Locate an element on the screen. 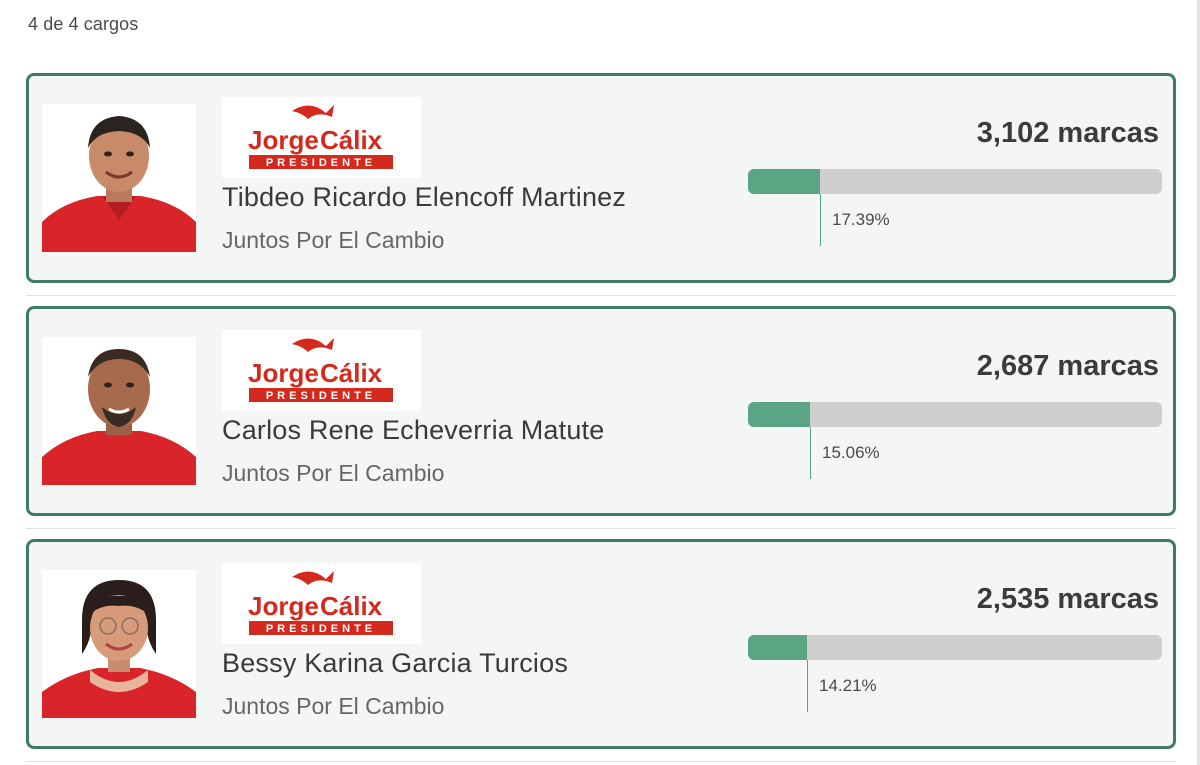 Image resolution: width=1200 pixels, height=765 pixels. vote-percentage: 15.06% is located at coordinates (851, 452).